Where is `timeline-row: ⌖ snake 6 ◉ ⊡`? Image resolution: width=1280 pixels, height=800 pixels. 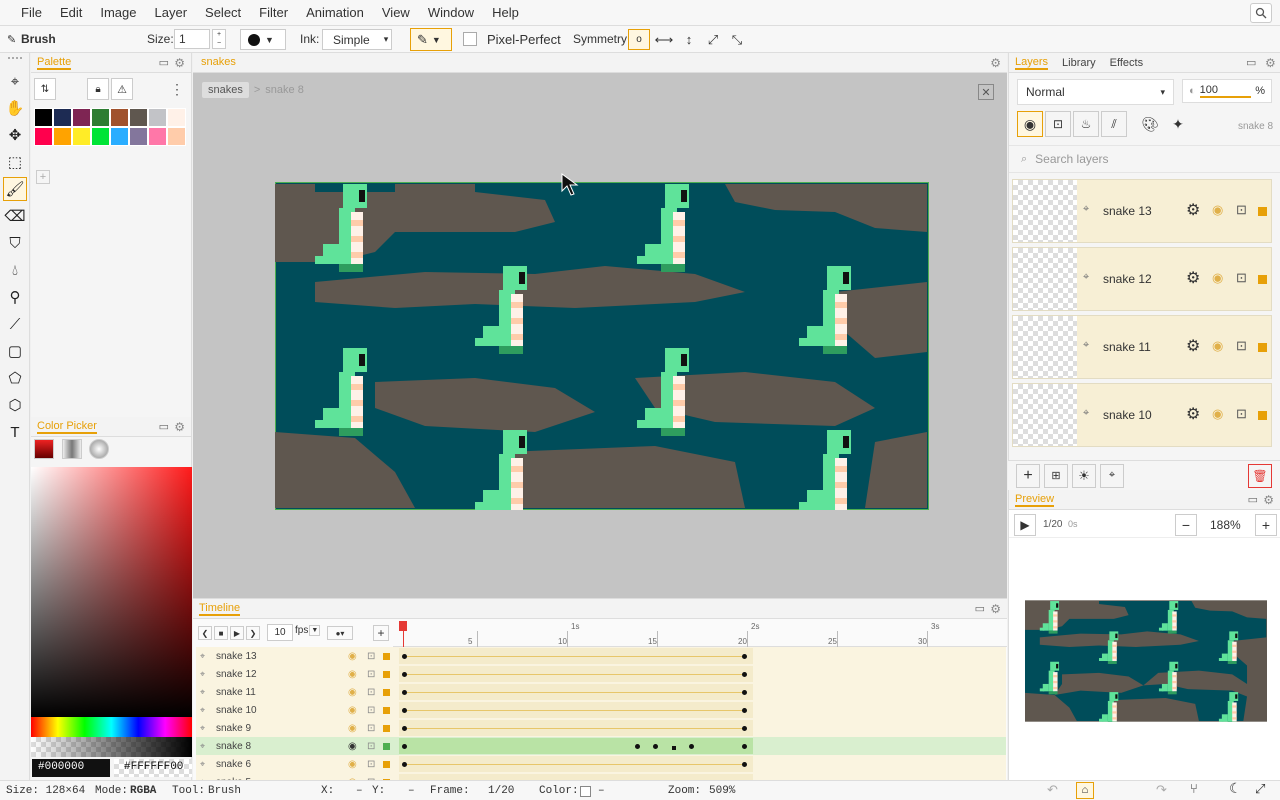
timeline-row: ⌖ snake 6 ◉ ⊡ is located at coordinates (601, 764).